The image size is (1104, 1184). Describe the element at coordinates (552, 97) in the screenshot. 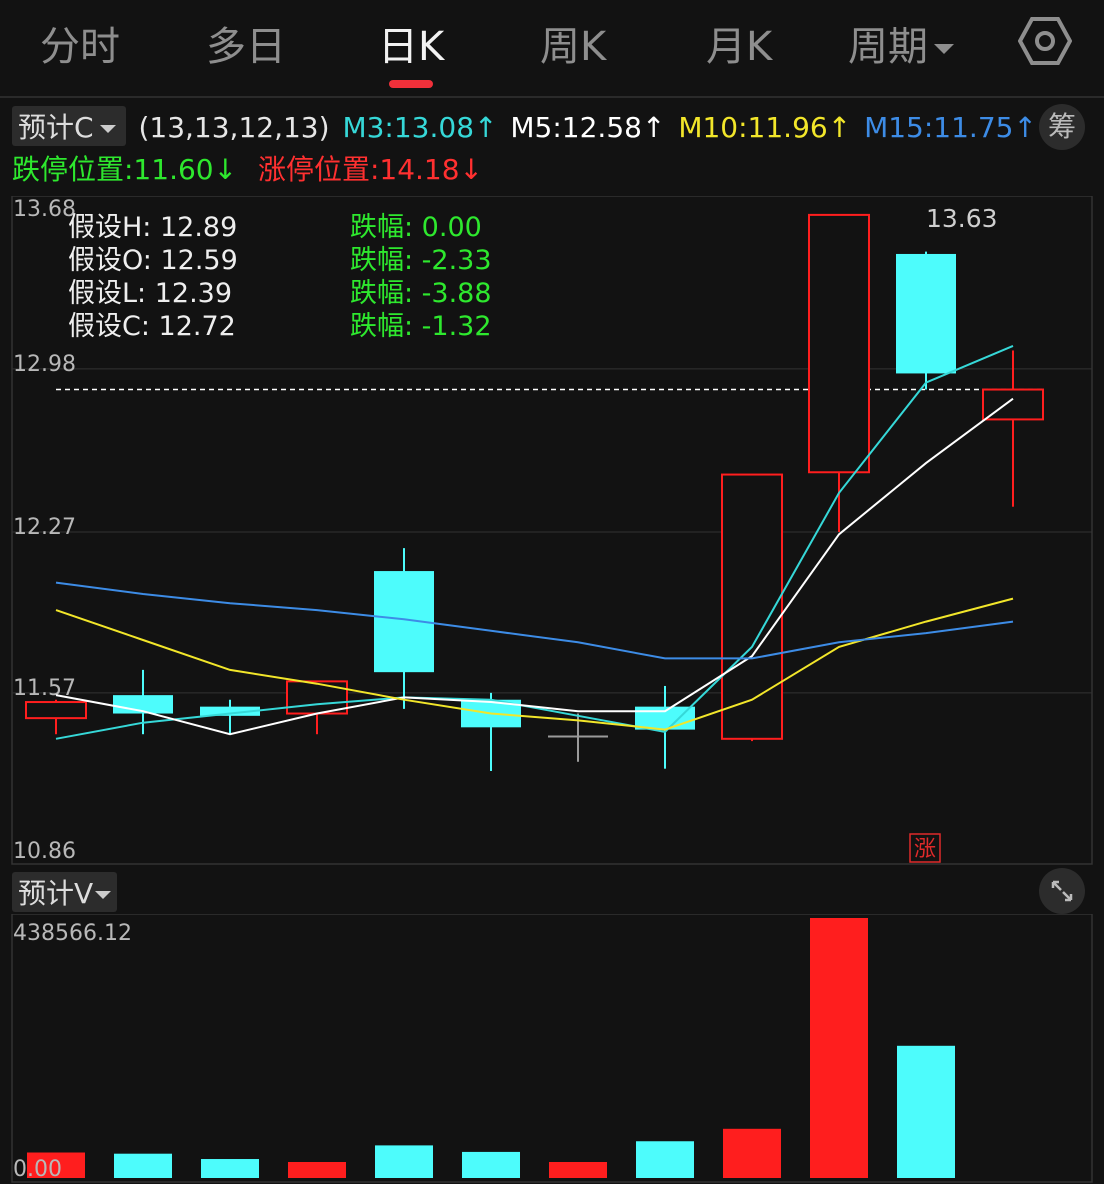

I see `header-divider` at that location.